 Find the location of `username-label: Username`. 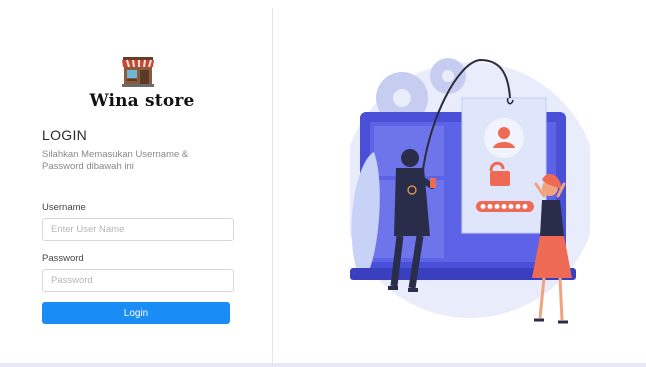

username-label: Username is located at coordinates (64, 207).